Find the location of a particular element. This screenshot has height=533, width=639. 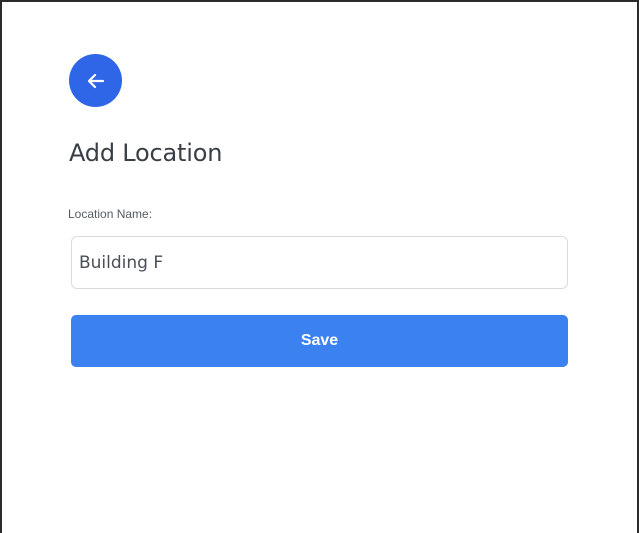

back-button is located at coordinates (95, 80).